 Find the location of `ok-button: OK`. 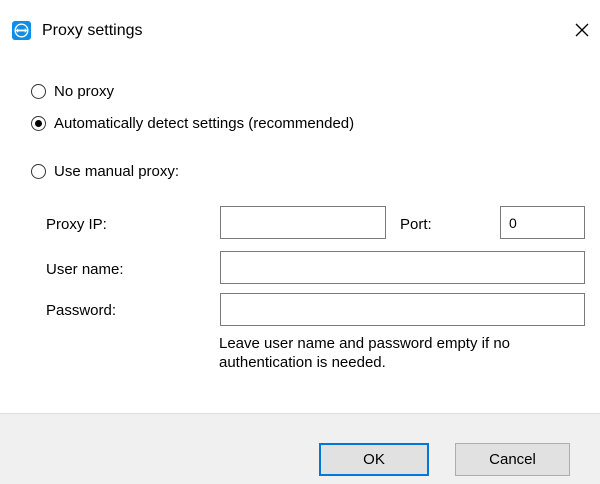

ok-button: OK is located at coordinates (374, 459).